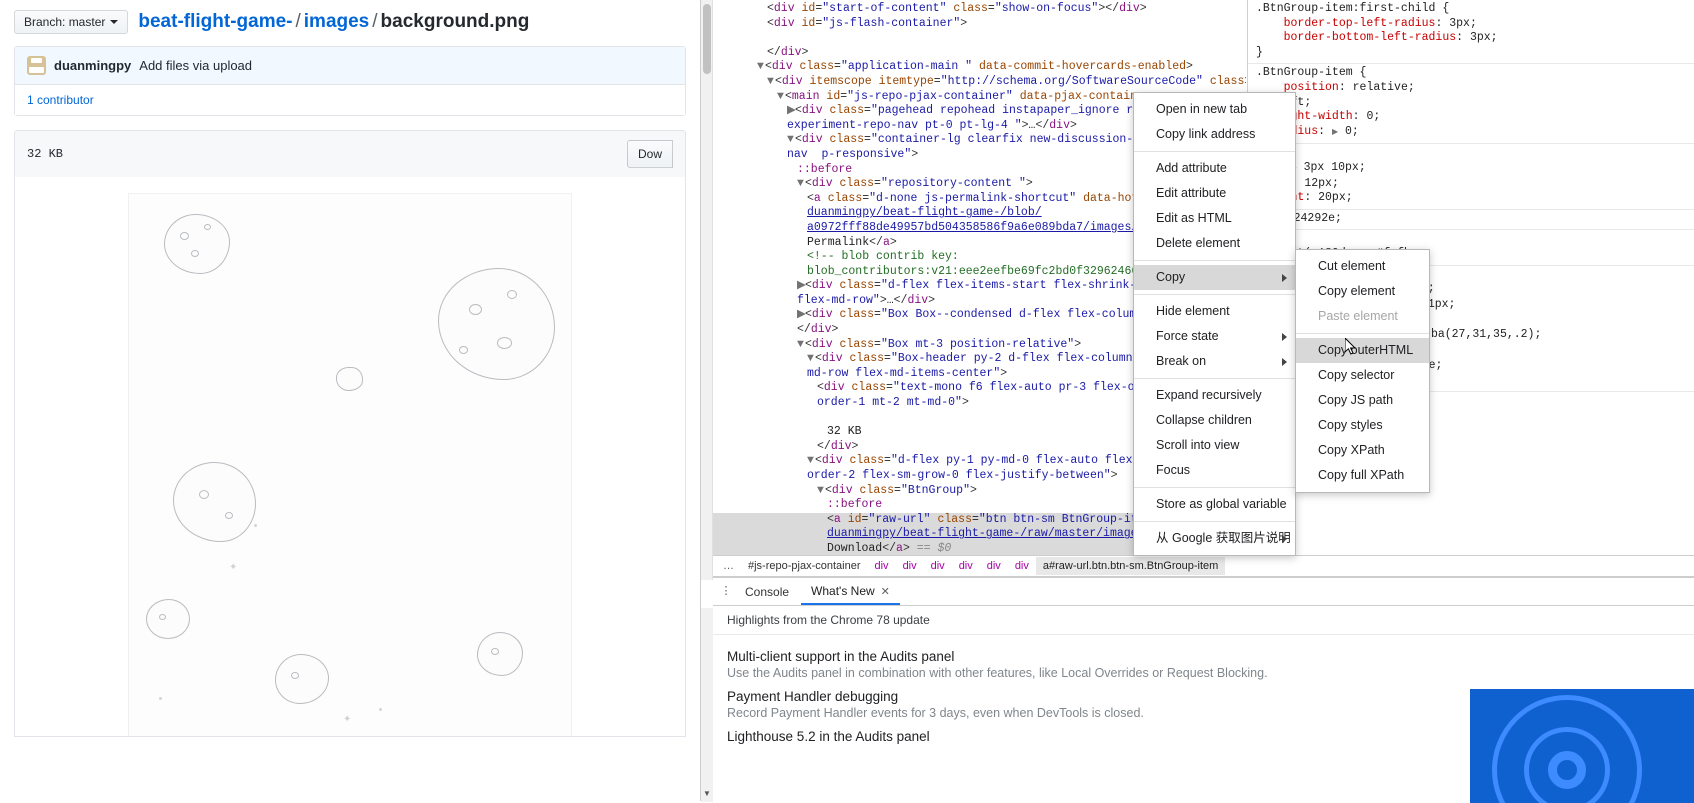 This screenshot has height=803, width=1694. Describe the element at coordinates (1362, 266) in the screenshot. I see `menu-item-cut-element: Cut element` at that location.